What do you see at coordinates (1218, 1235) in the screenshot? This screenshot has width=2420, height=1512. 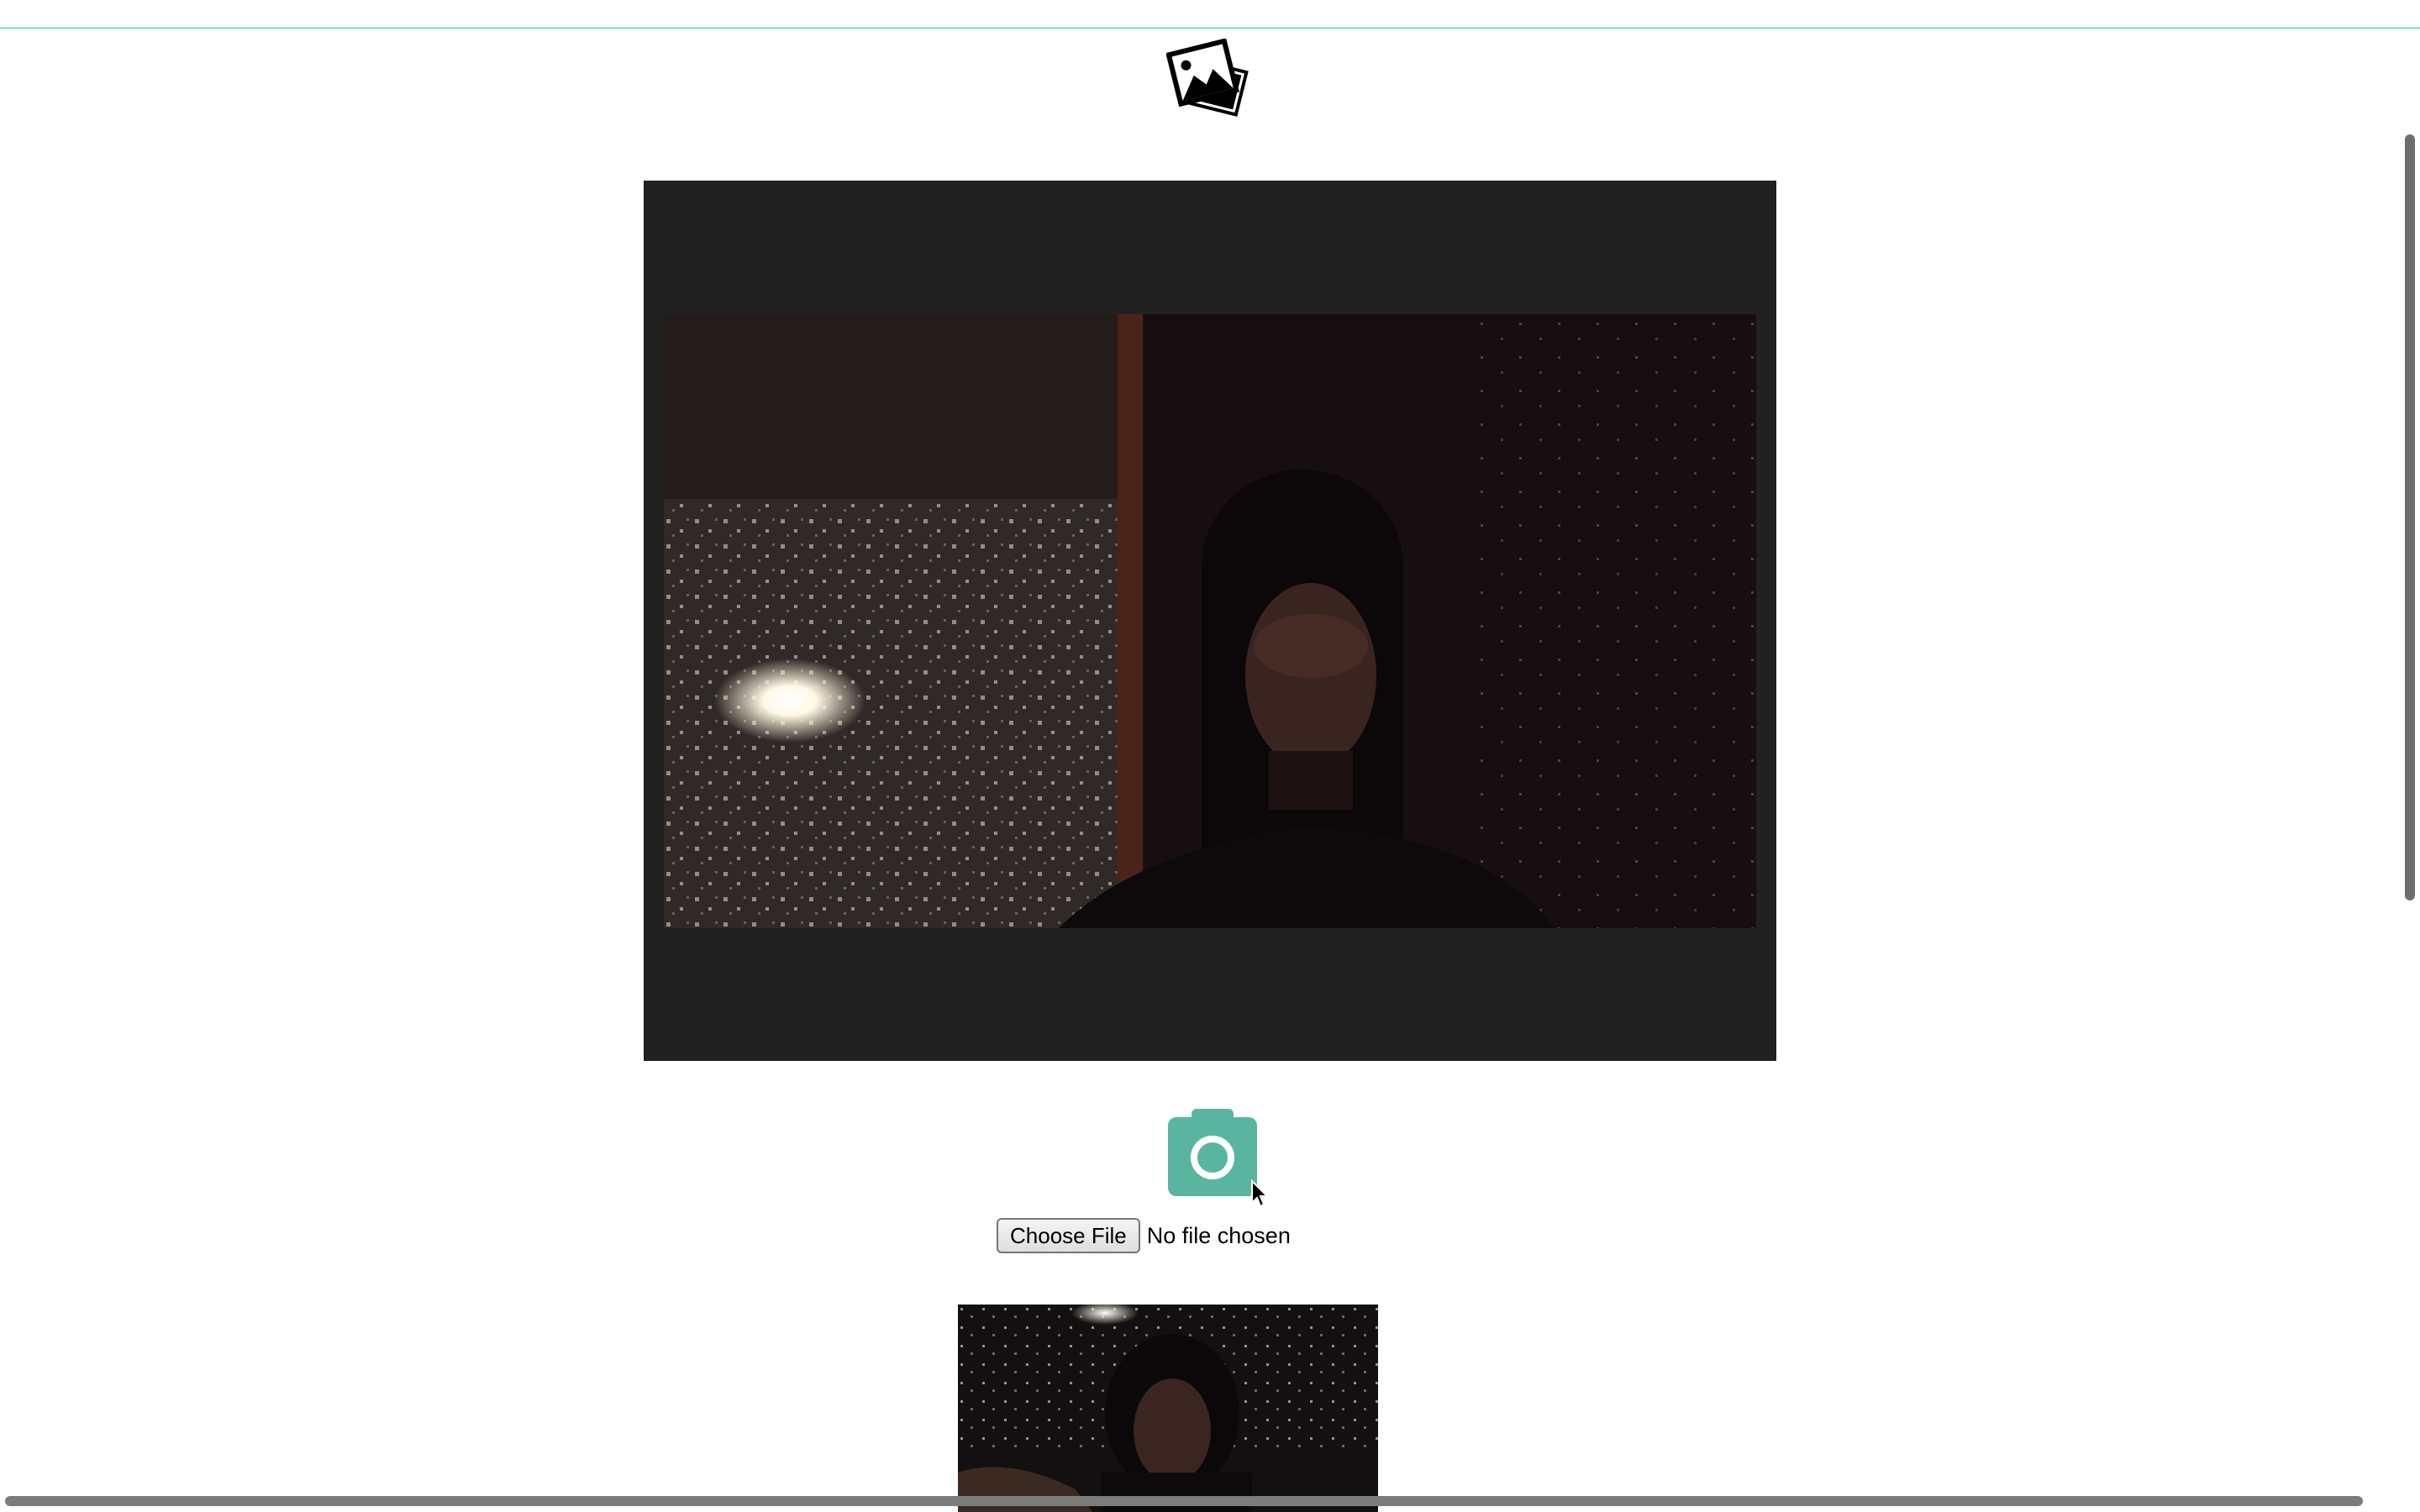 I see `file-status-text: No file chosen` at bounding box center [1218, 1235].